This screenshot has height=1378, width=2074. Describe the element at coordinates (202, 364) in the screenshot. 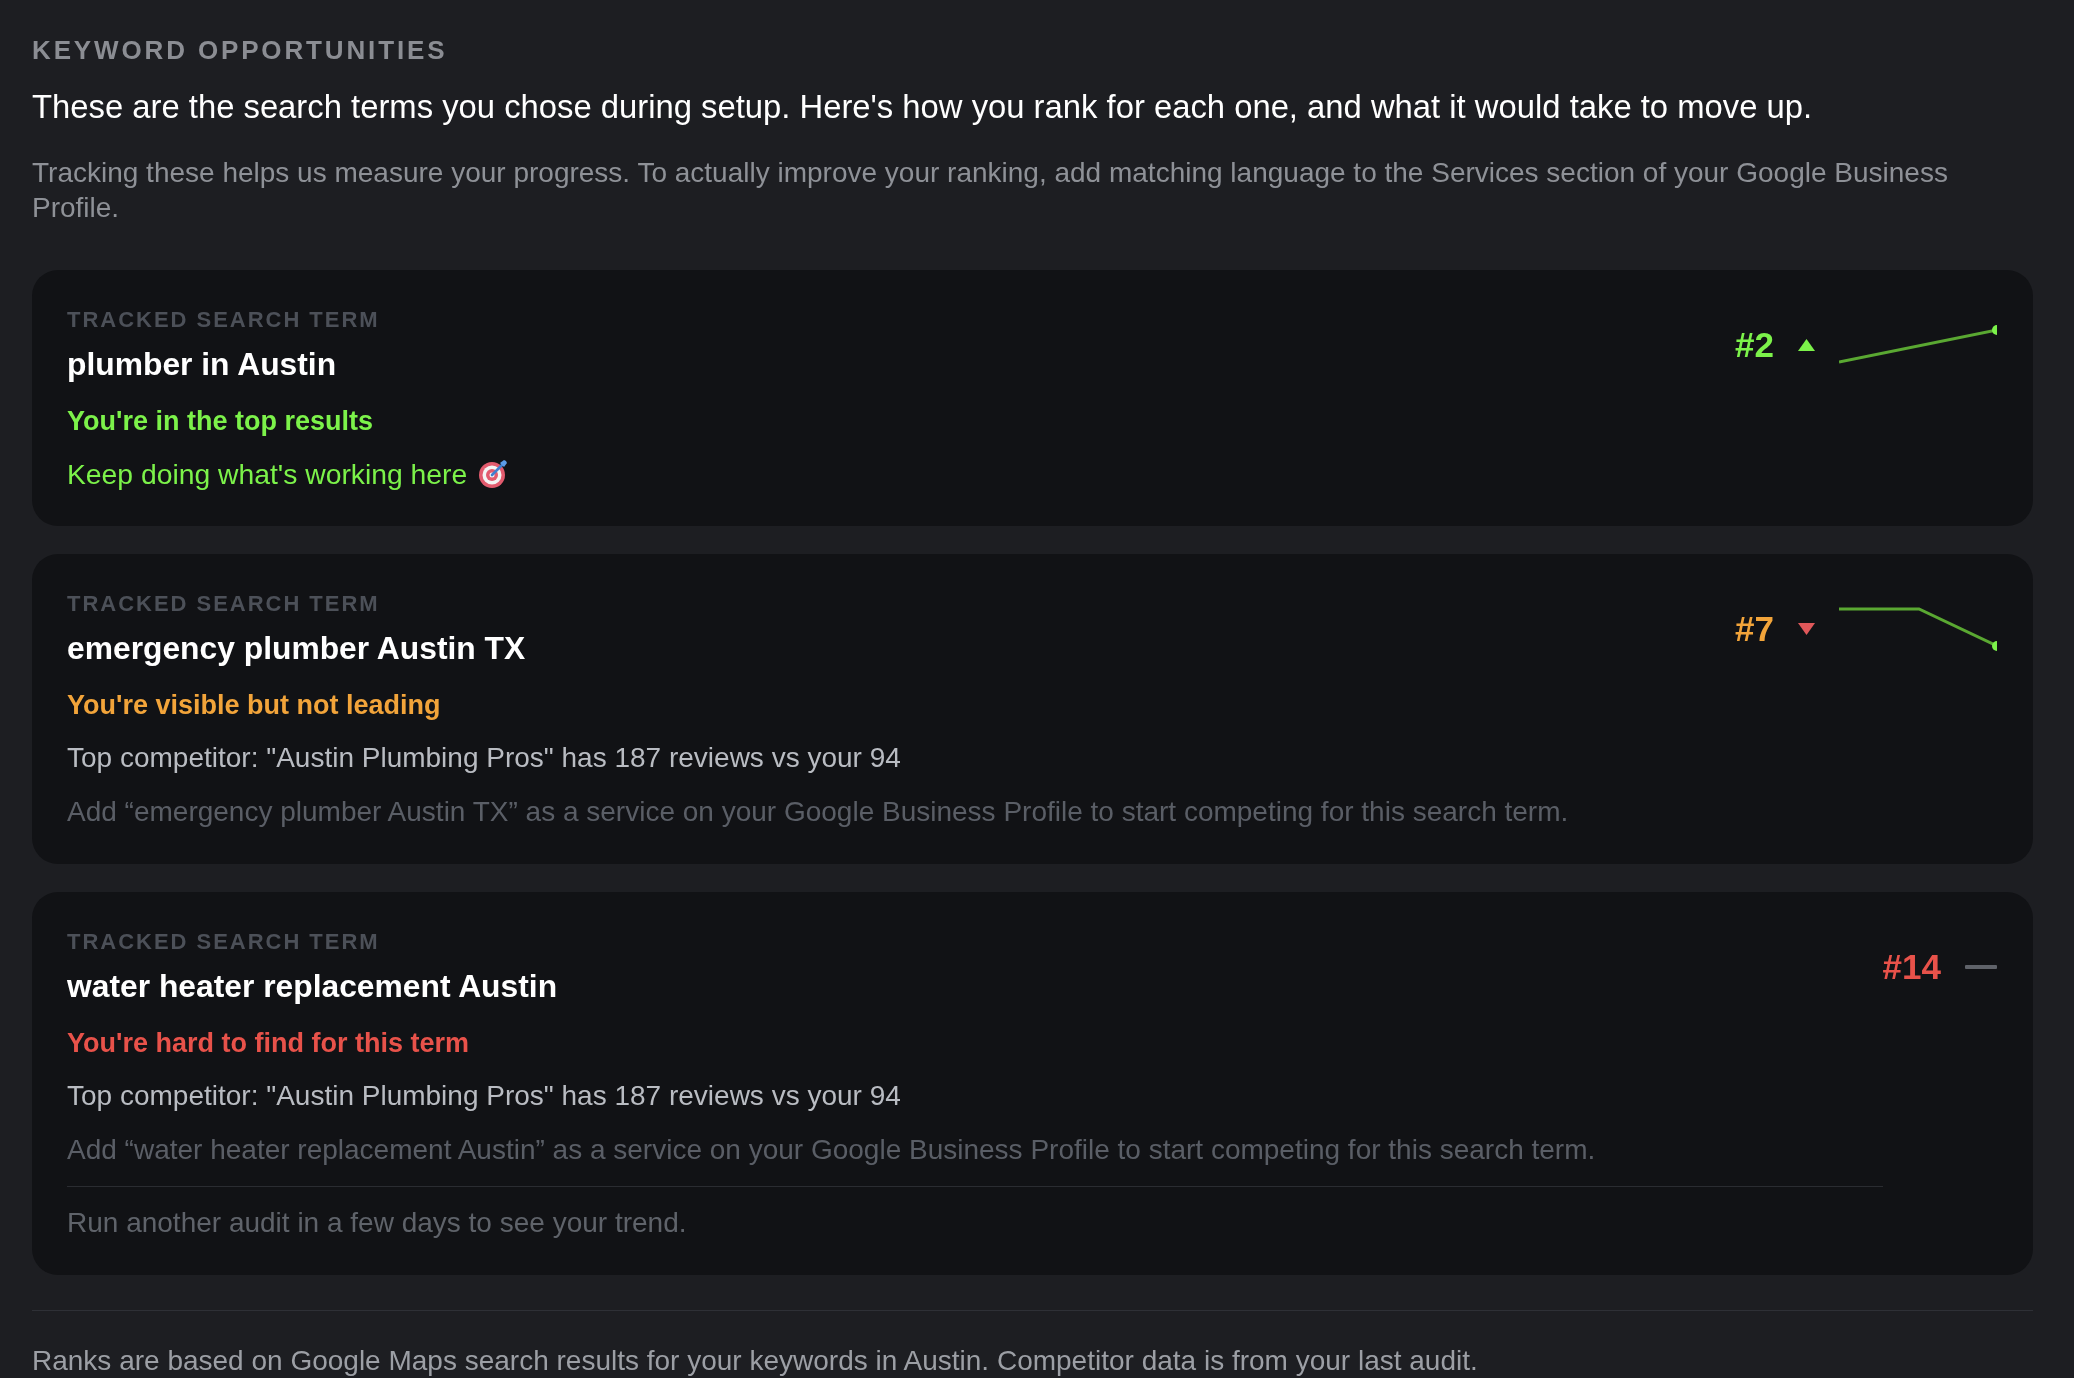

I see `search-term: plumber in Austin` at that location.